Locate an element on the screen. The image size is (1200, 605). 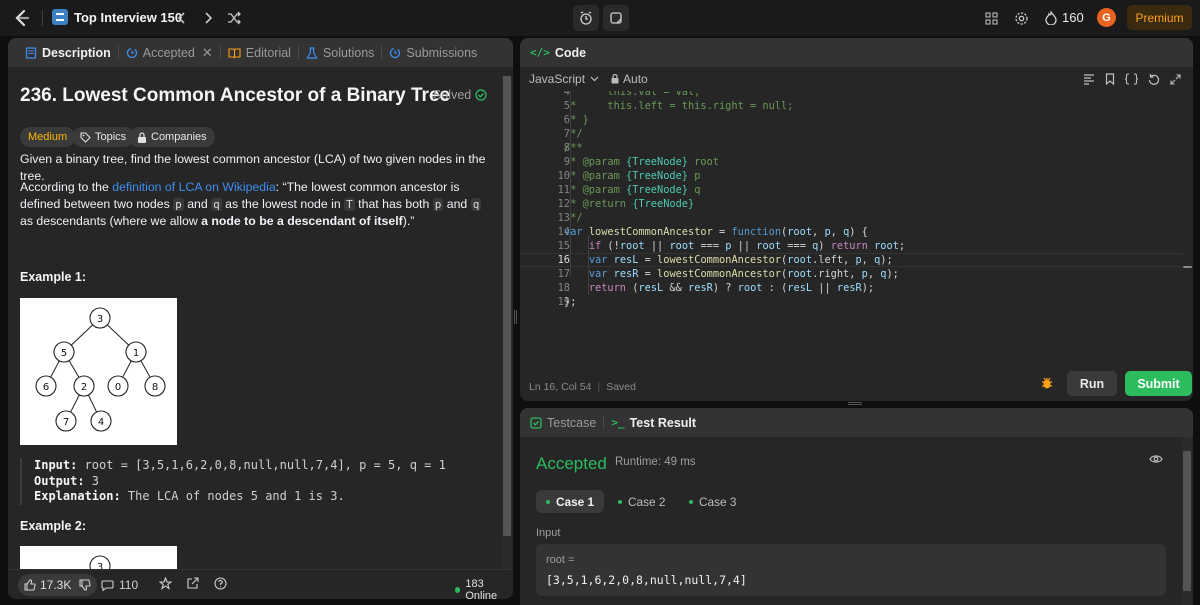
shuffle-icon is located at coordinates (234, 18).